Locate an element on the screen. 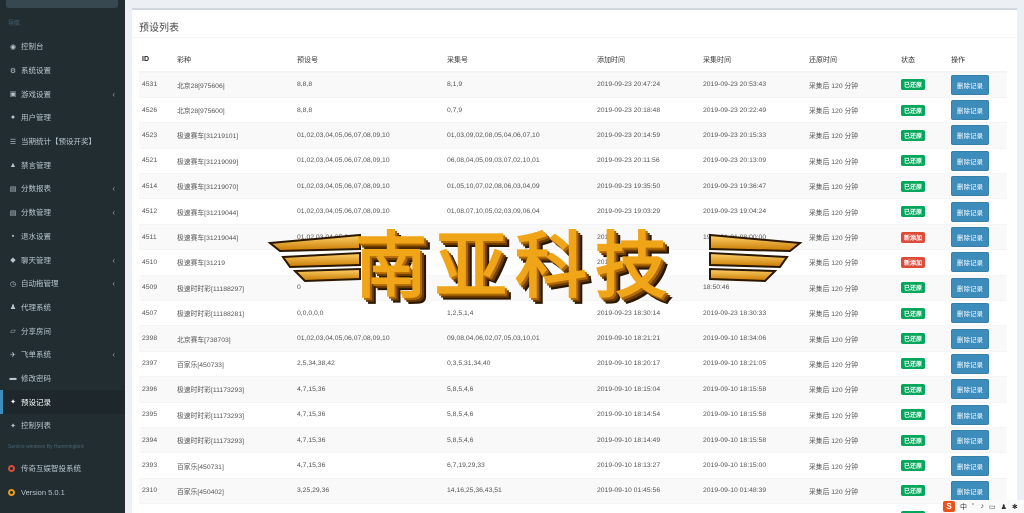 The image size is (1024, 513). mic-icon: ♪ is located at coordinates (983, 506).